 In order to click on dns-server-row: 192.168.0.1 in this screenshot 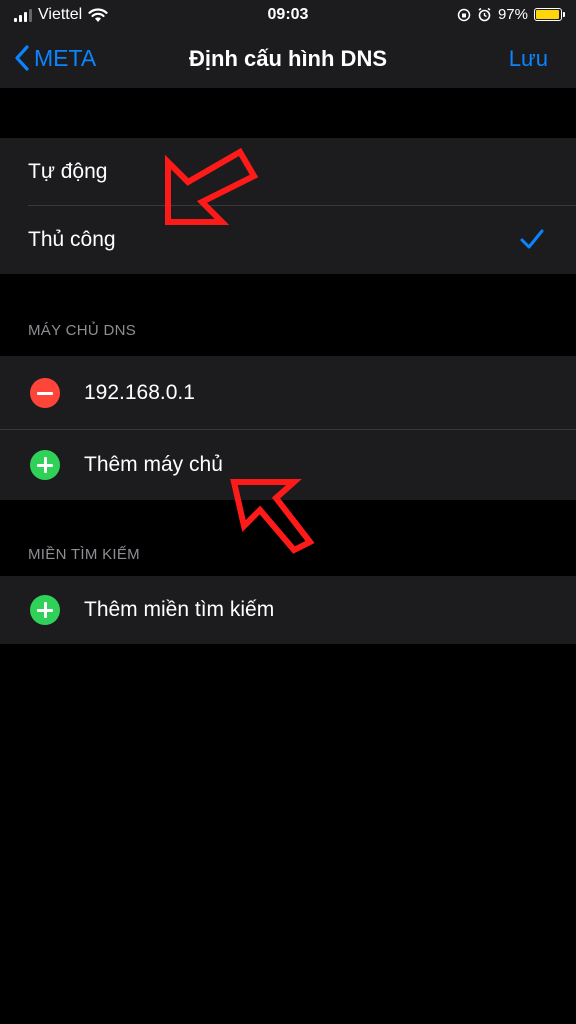, I will do `click(288, 393)`.